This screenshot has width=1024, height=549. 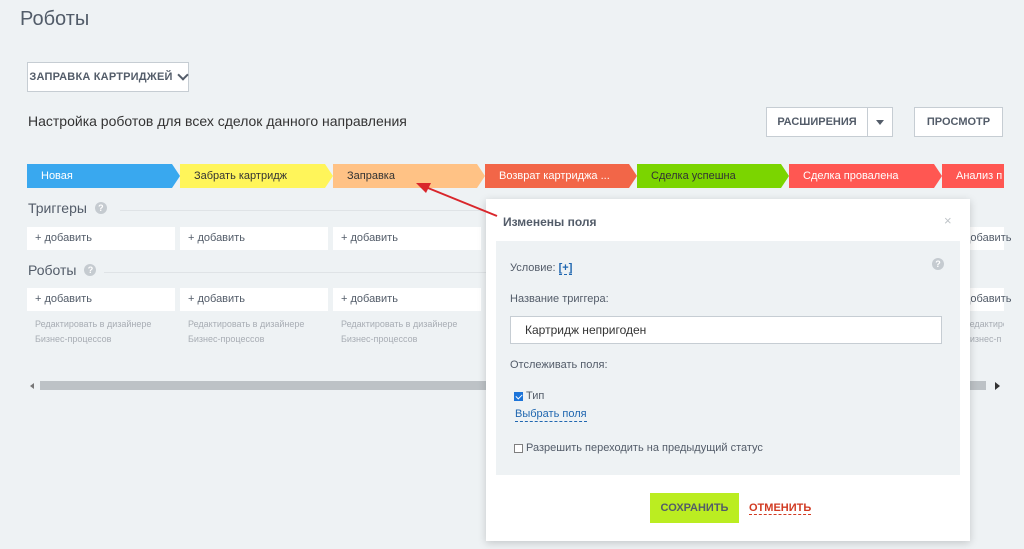 I want to click on arrow-line, so click(x=462, y=202).